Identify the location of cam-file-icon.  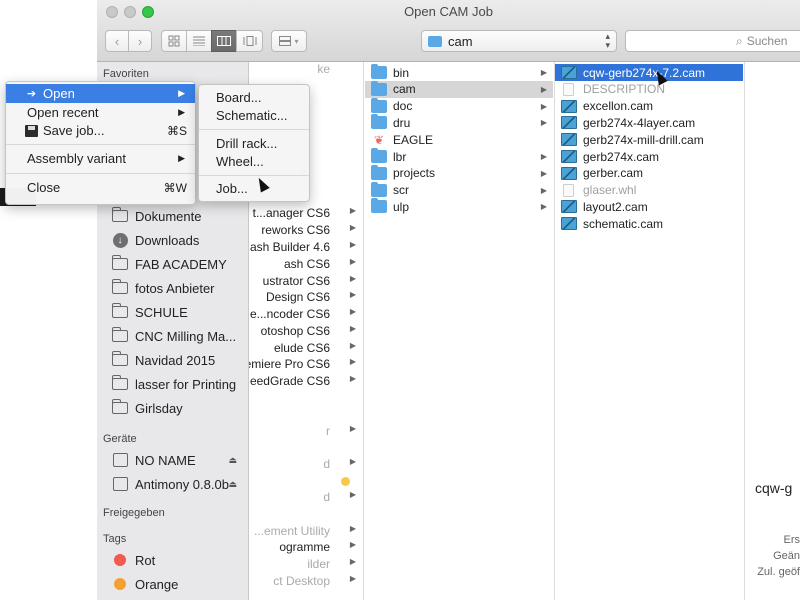
(569, 106).